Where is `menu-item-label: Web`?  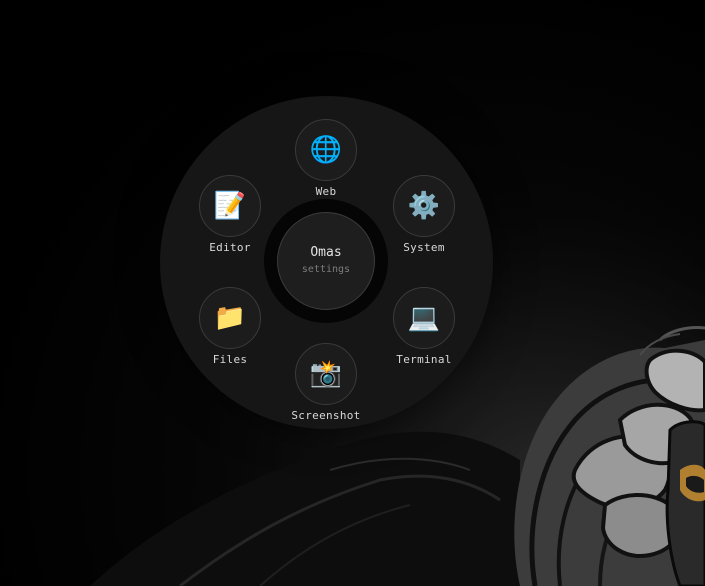 menu-item-label: Web is located at coordinates (326, 191).